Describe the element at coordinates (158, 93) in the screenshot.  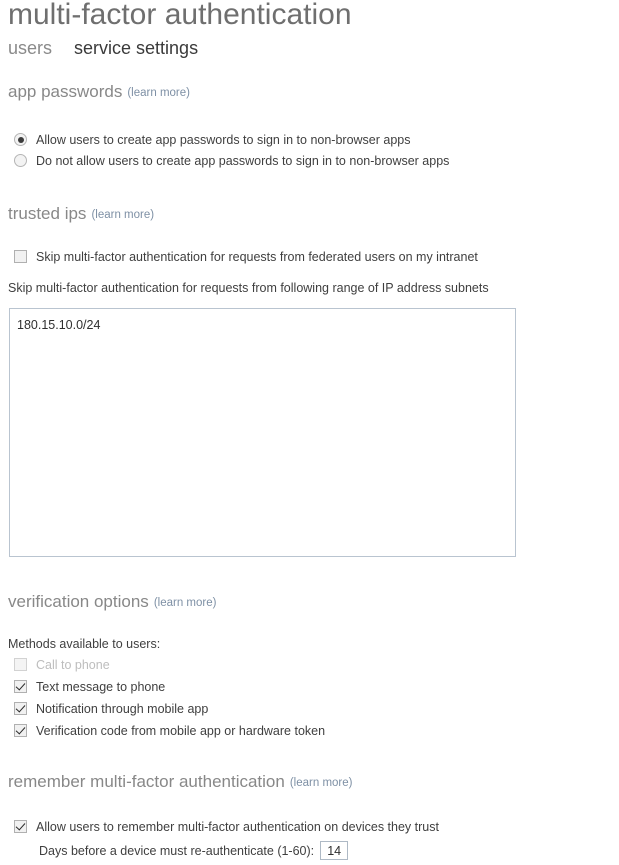
I see `learn-more-link-app-passwords: (learn more)` at that location.